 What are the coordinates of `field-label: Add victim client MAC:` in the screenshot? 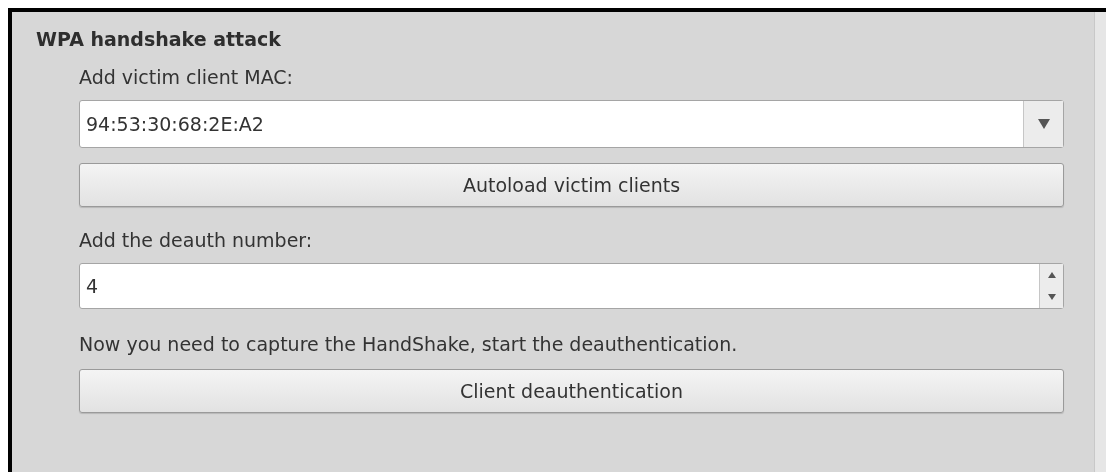 It's located at (187, 77).